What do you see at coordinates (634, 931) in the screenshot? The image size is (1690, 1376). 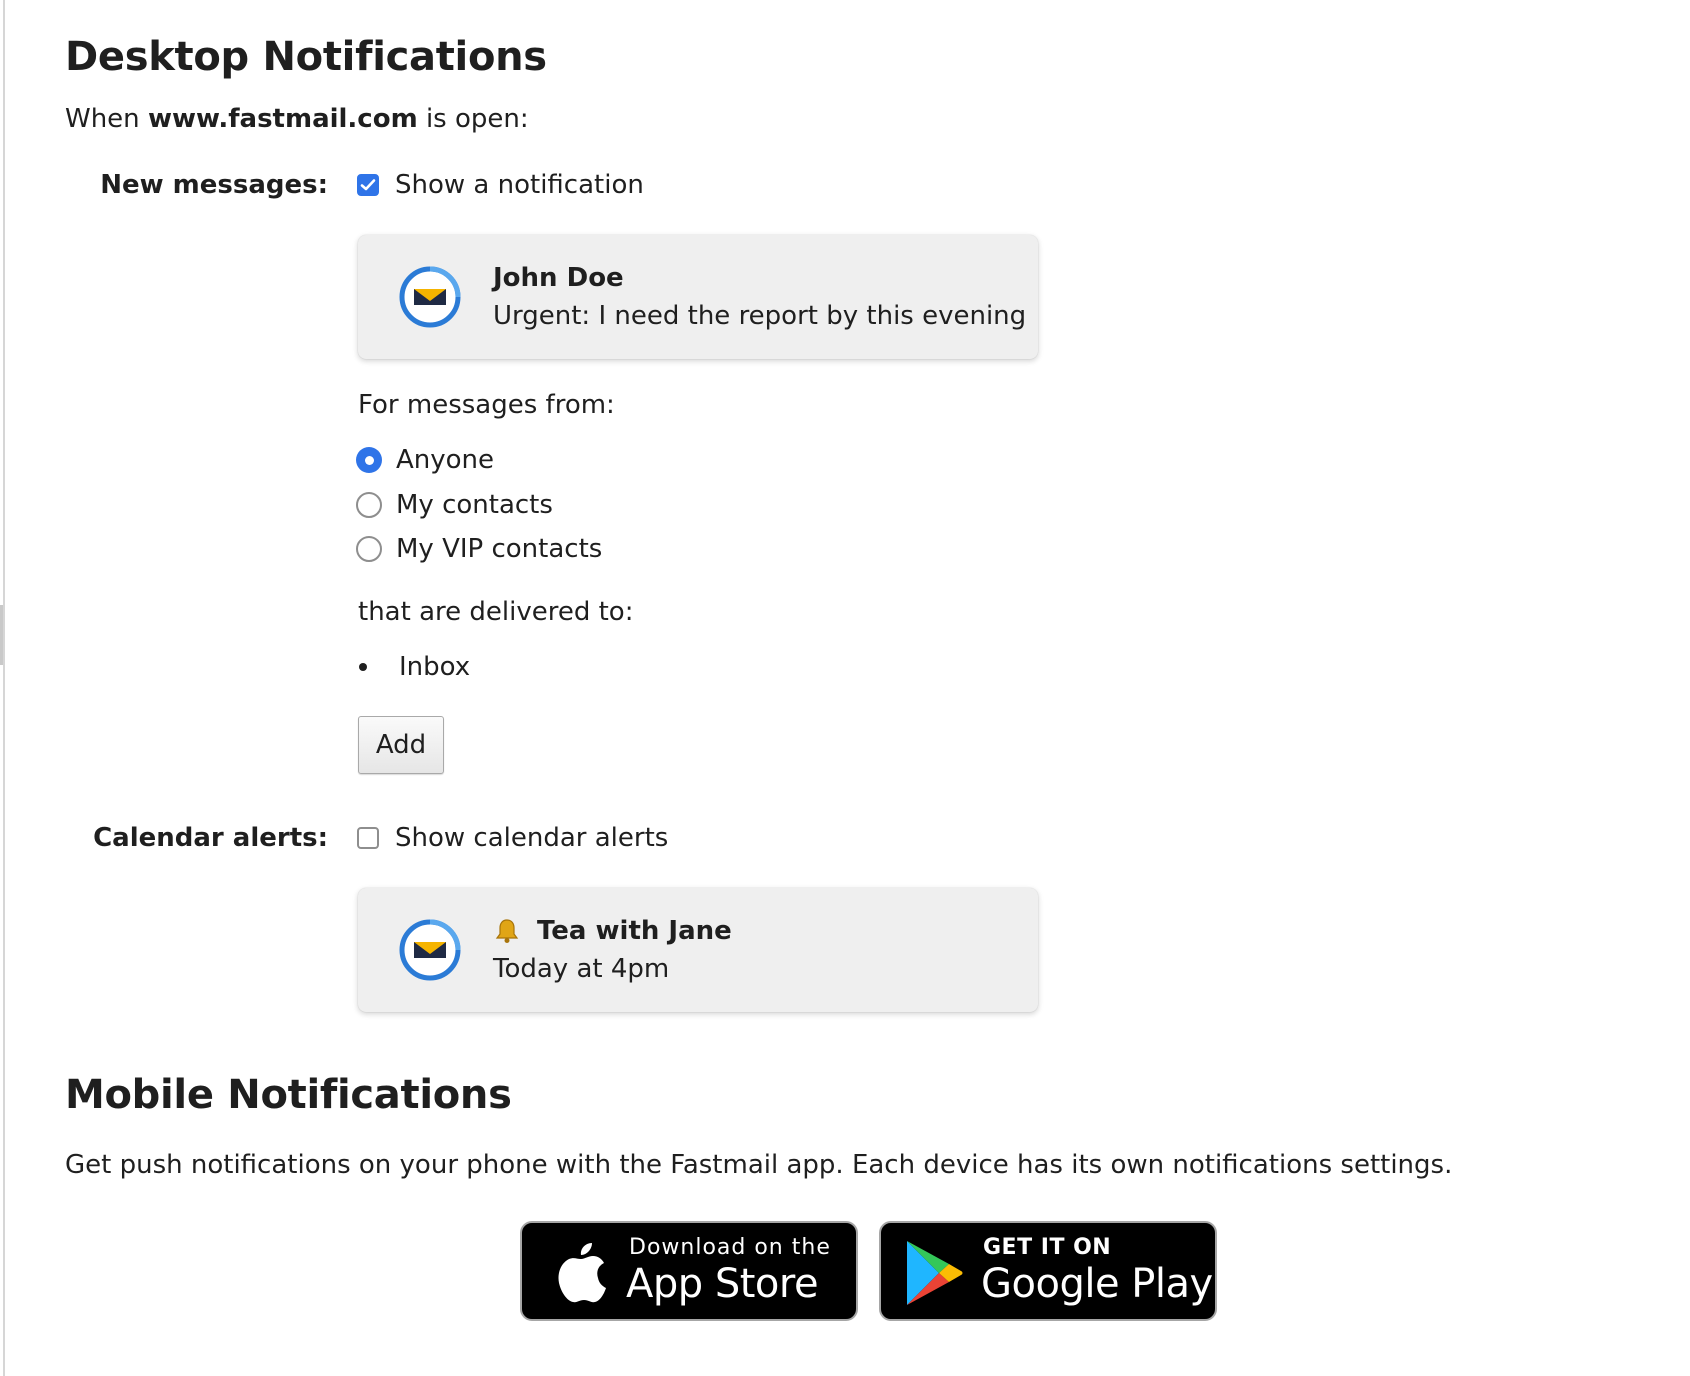 I see `calendar-event-name: Tea with Jane` at bounding box center [634, 931].